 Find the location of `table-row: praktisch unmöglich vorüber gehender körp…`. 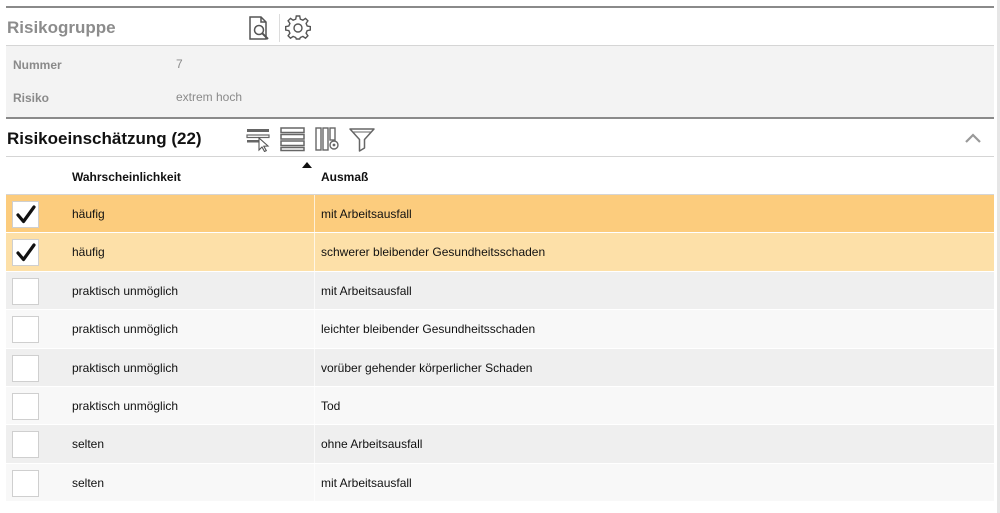

table-row: praktisch unmöglich vorüber gehender körp… is located at coordinates (500, 367).